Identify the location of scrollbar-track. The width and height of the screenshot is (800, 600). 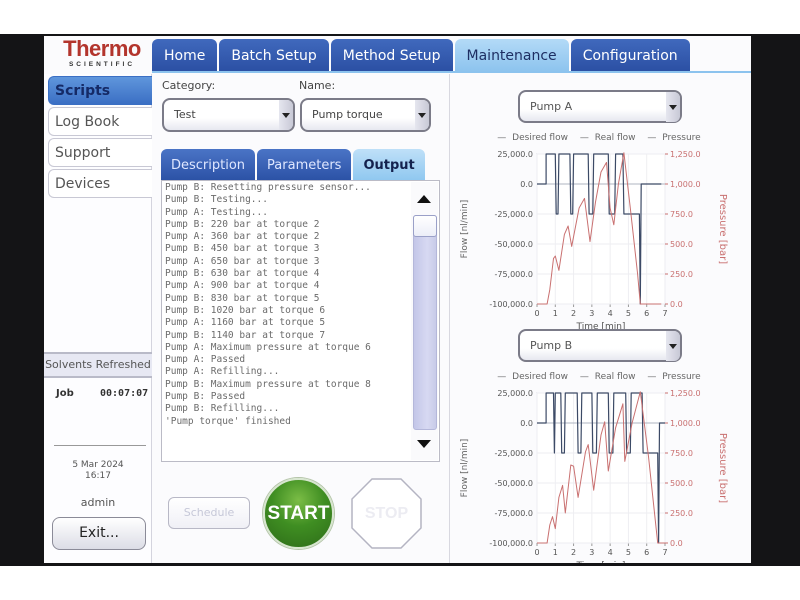
(425, 322).